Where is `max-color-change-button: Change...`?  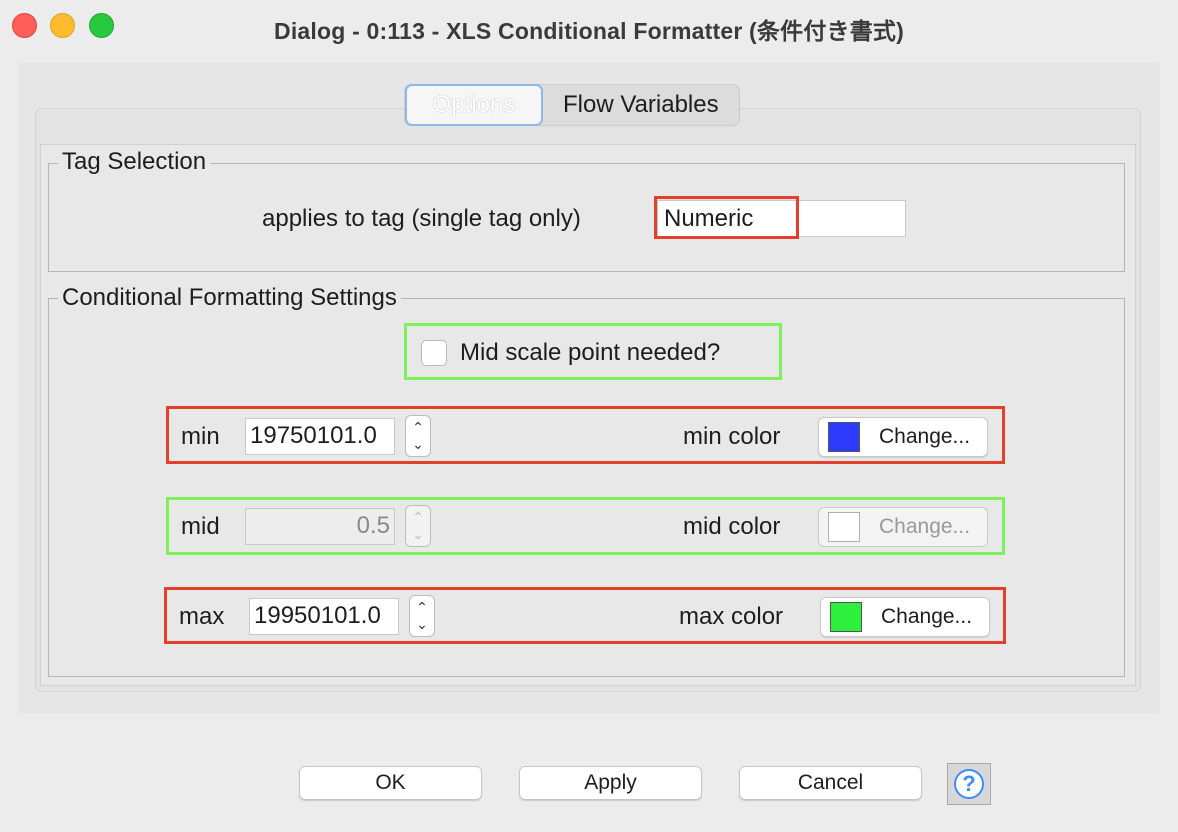
max-color-change-button: Change... is located at coordinates (905, 617).